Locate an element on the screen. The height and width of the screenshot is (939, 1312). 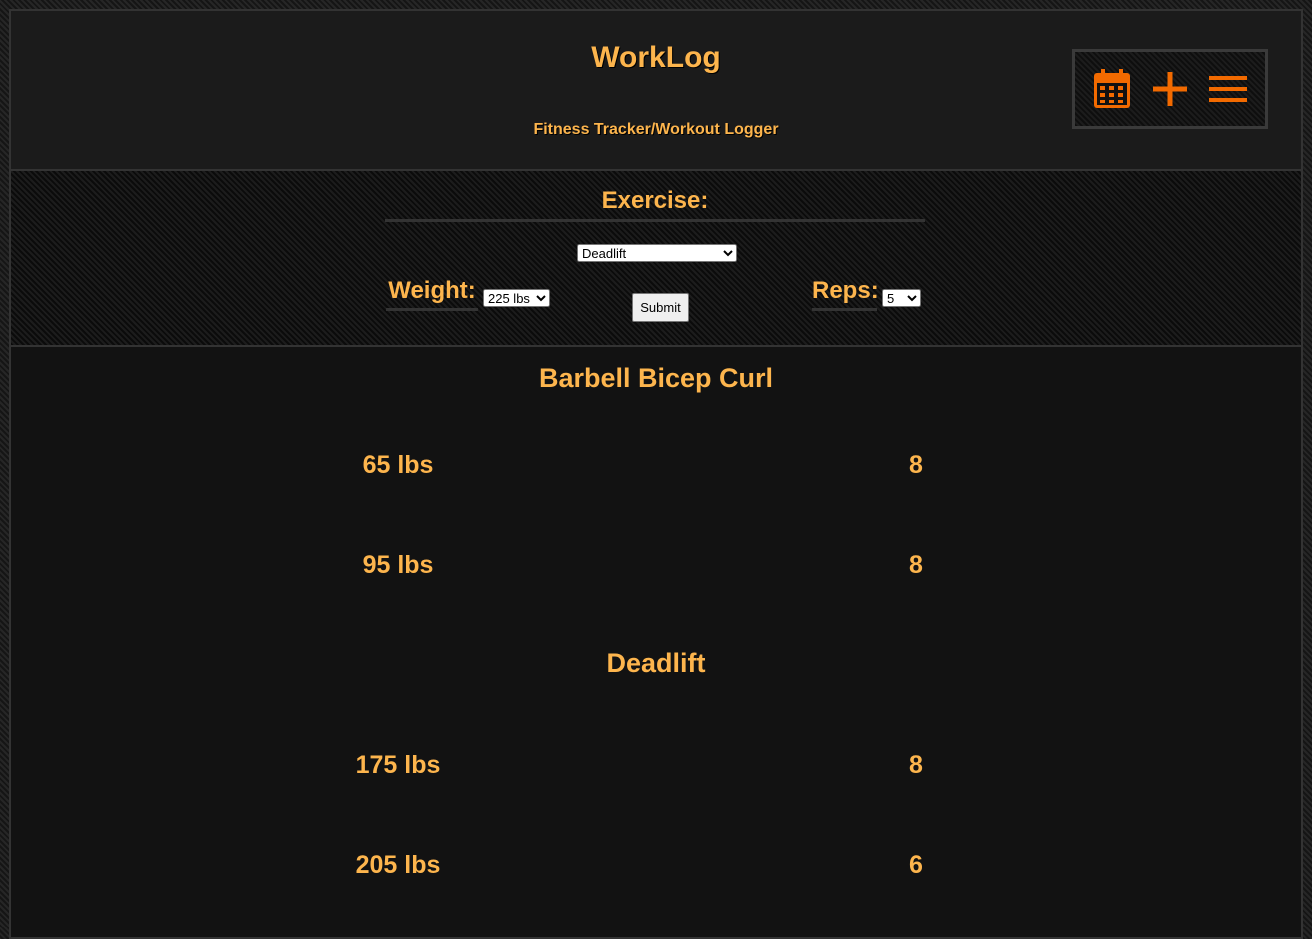
add-workout-button is located at coordinates (1170, 89).